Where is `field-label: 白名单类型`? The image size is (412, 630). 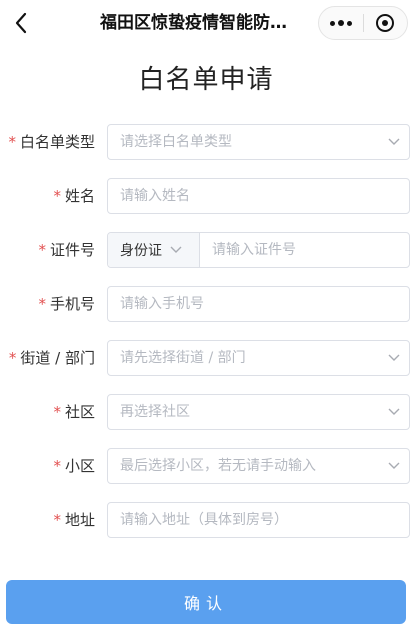 field-label: 白名单类型 is located at coordinates (57, 142).